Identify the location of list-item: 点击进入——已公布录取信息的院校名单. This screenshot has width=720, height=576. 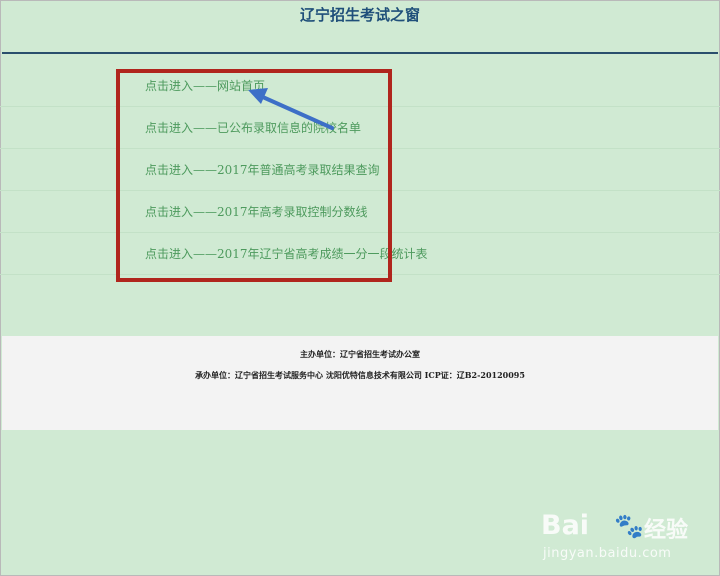
(360, 128).